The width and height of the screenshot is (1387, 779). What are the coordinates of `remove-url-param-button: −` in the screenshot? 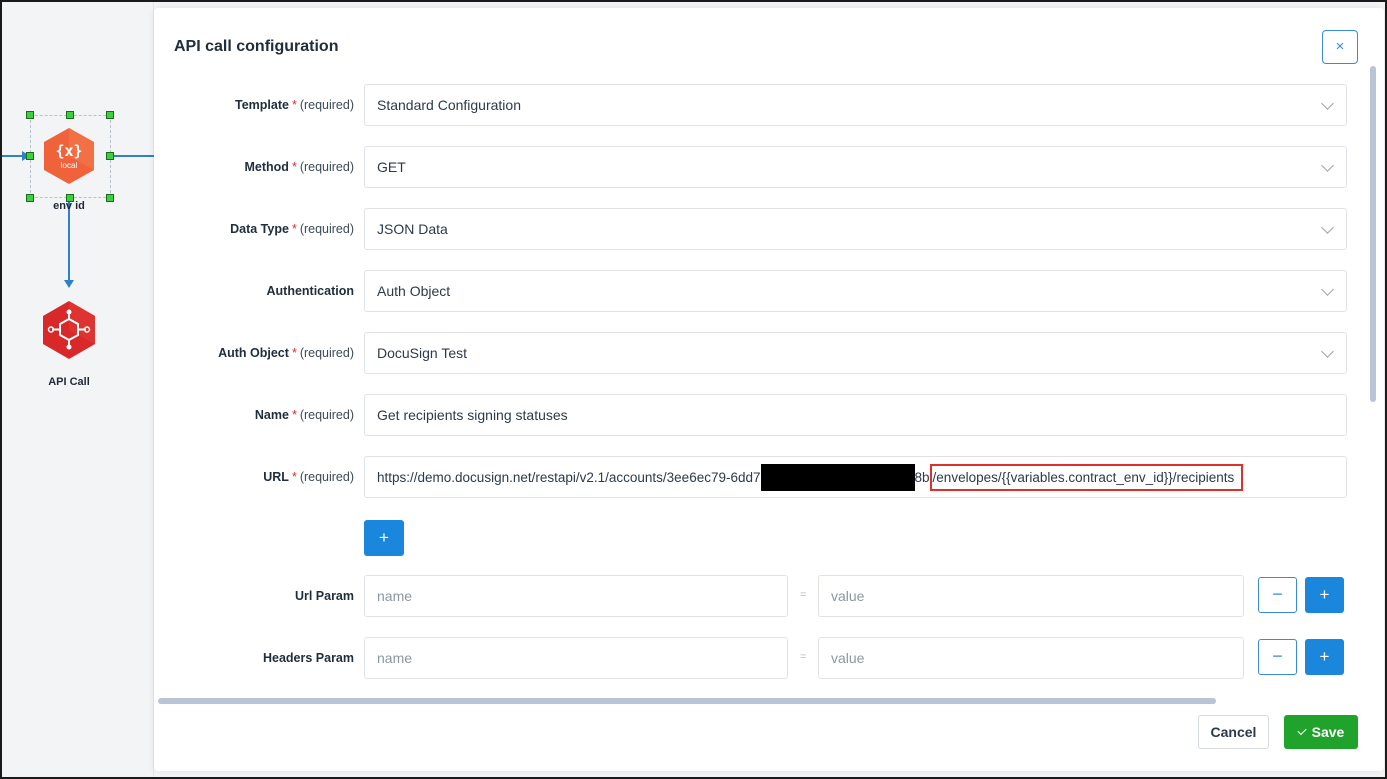 It's located at (1277, 595).